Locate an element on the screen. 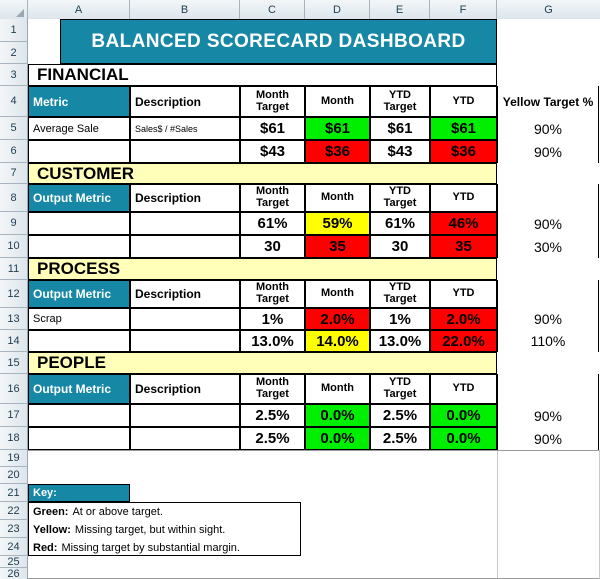 This screenshot has width=600, height=579. row-header-13: 13 is located at coordinates (14, 319).